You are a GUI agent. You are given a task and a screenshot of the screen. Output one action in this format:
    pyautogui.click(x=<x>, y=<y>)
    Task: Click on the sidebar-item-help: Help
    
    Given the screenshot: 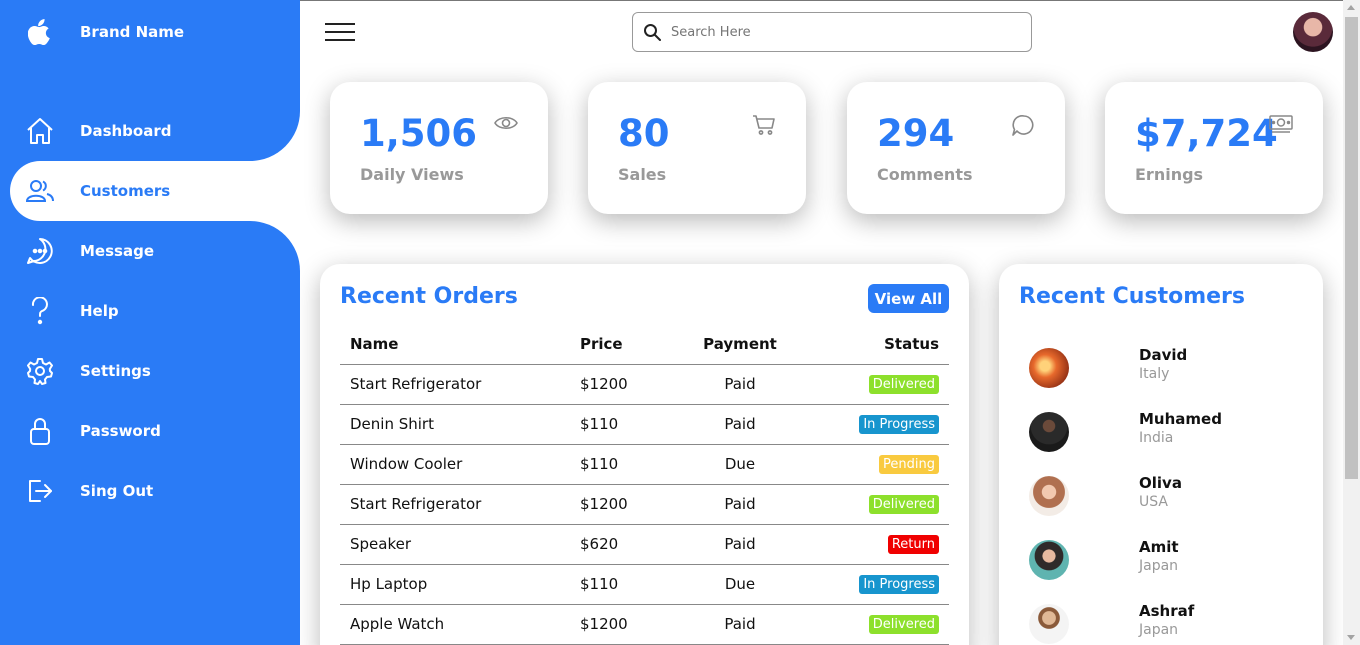 What is the action you would take?
    pyautogui.click(x=155, y=311)
    